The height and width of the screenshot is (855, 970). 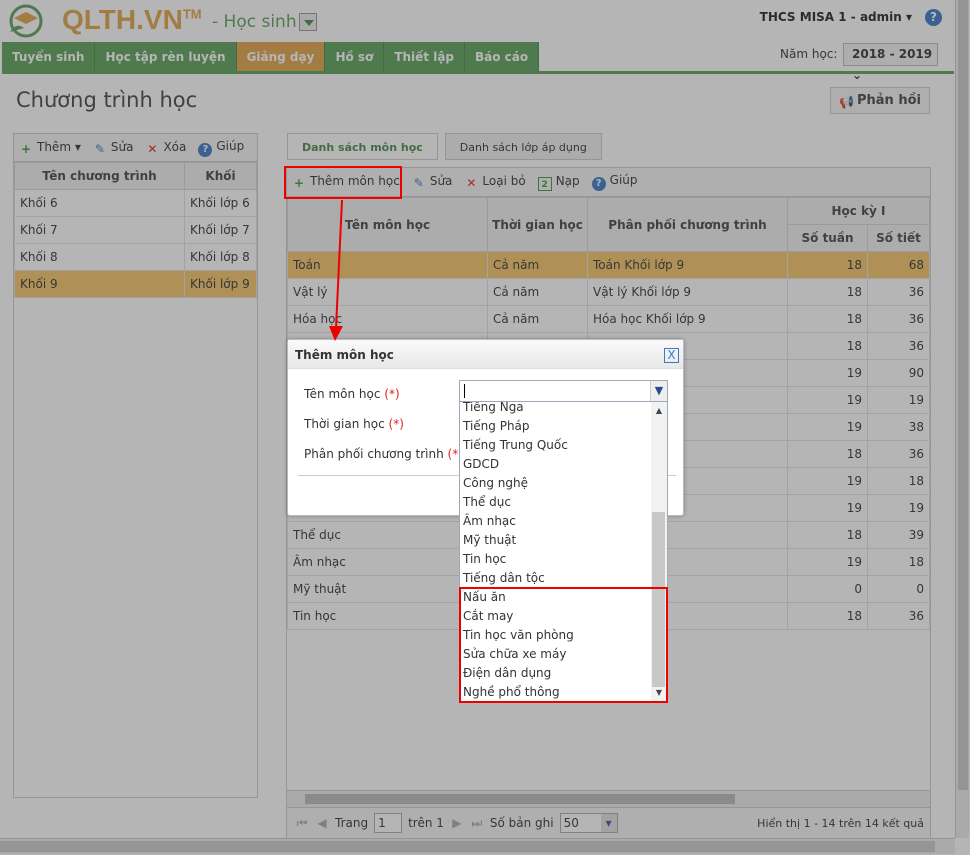 What do you see at coordinates (555, 578) in the screenshot?
I see `dropdown-option: Tiếng dân tộc` at bounding box center [555, 578].